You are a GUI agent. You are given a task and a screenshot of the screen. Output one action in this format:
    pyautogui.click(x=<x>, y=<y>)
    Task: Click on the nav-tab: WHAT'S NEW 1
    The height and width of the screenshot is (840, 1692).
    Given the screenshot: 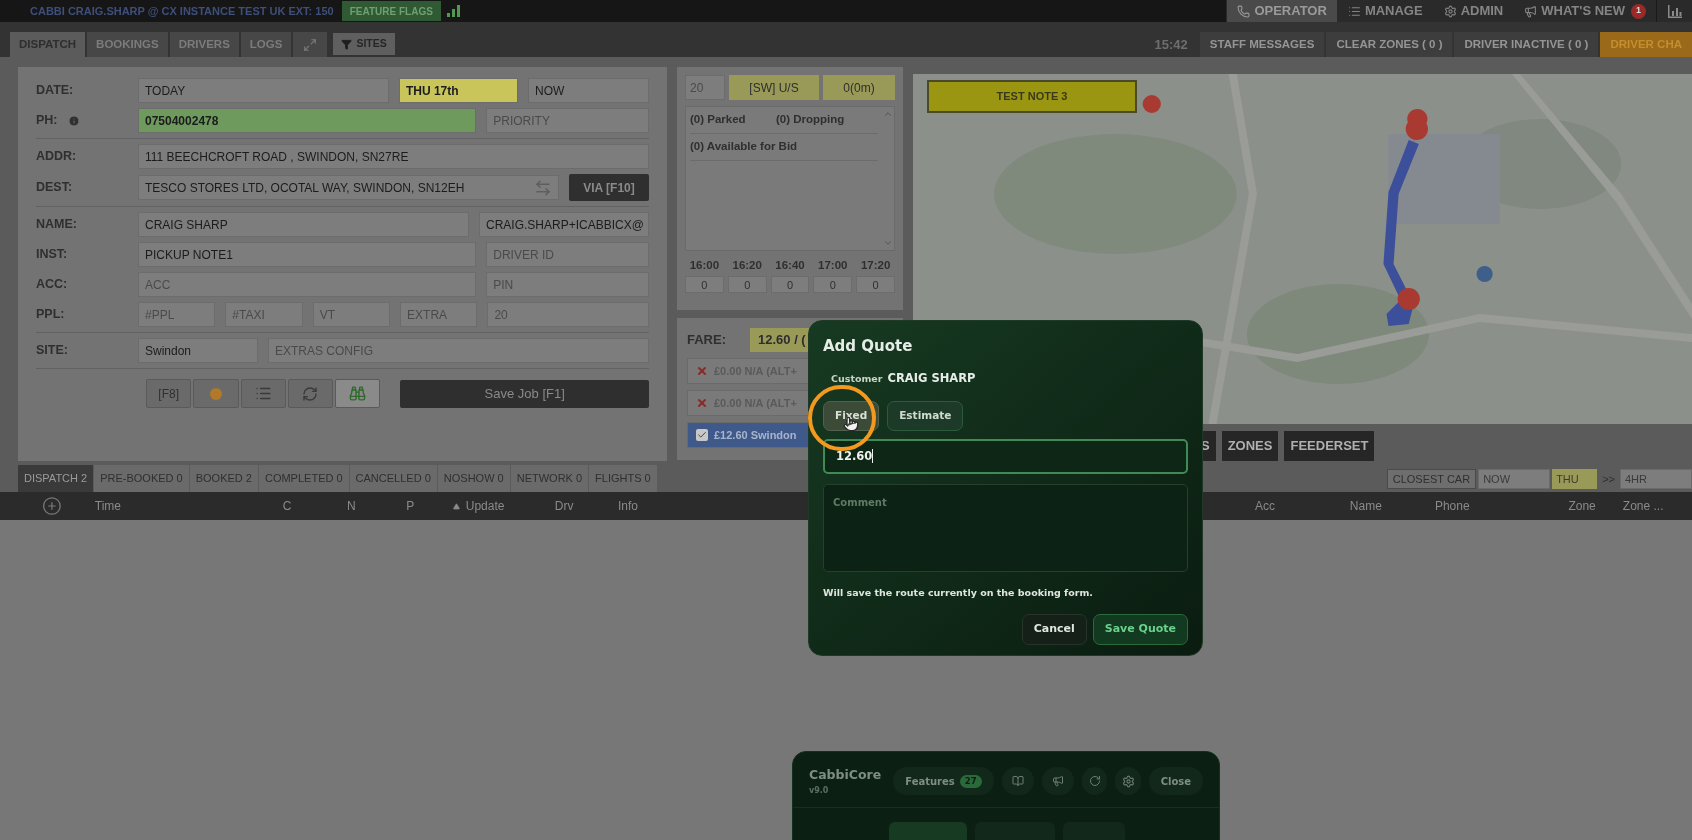 What is the action you would take?
    pyautogui.click(x=1584, y=11)
    